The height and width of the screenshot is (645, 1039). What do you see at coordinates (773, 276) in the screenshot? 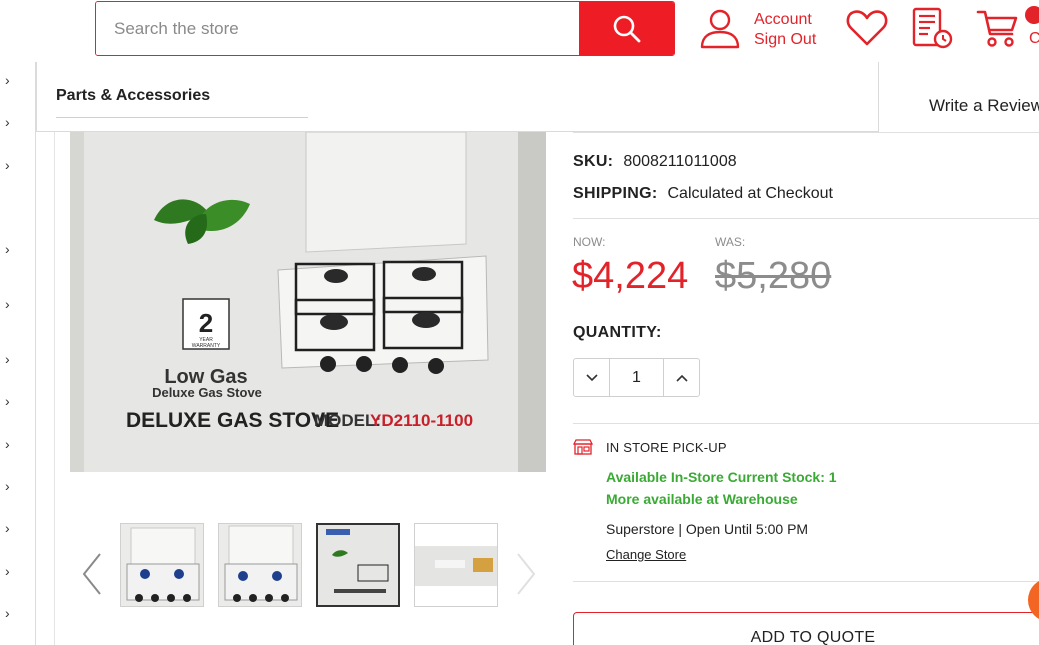
I see `was-price: $5,280` at bounding box center [773, 276].